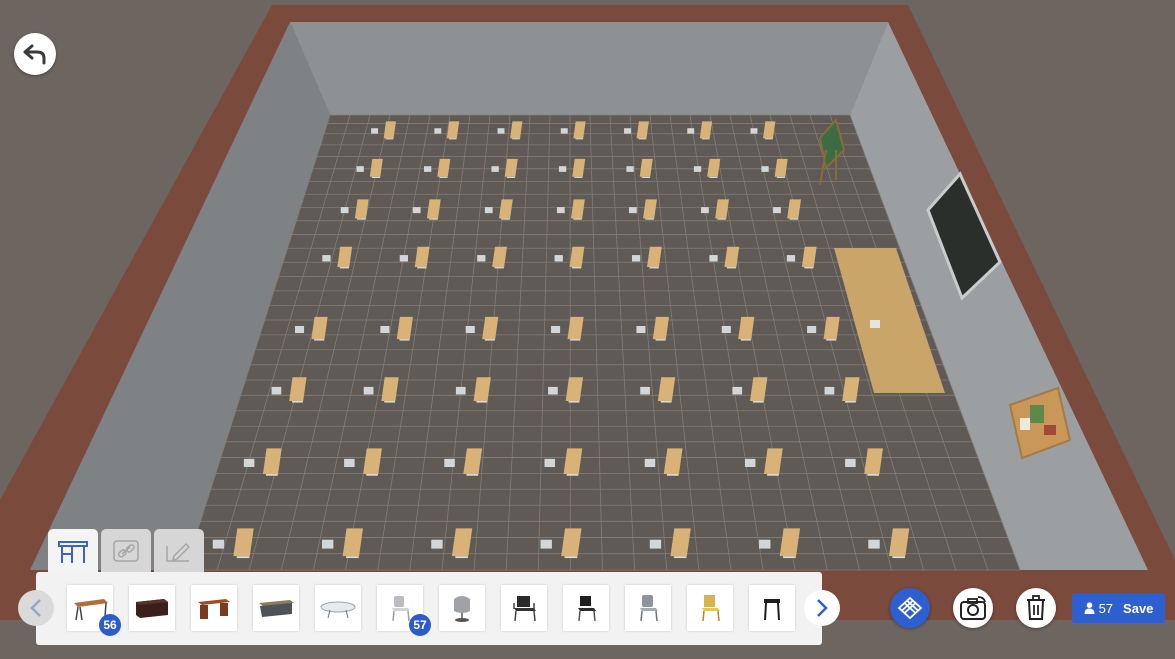  What do you see at coordinates (772, 608) in the screenshot?
I see `item-stool` at bounding box center [772, 608].